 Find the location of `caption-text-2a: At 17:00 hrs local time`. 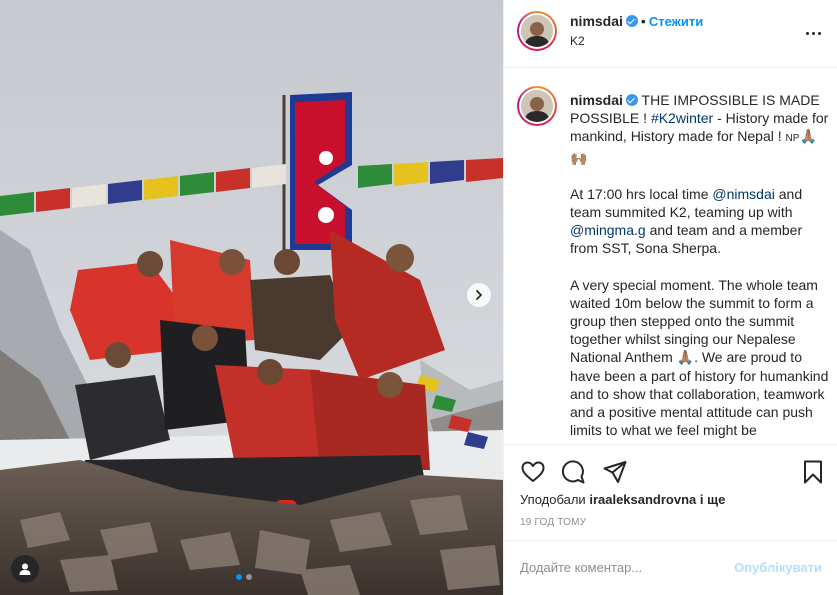

caption-text-2a: At 17:00 hrs local time is located at coordinates (641, 193).